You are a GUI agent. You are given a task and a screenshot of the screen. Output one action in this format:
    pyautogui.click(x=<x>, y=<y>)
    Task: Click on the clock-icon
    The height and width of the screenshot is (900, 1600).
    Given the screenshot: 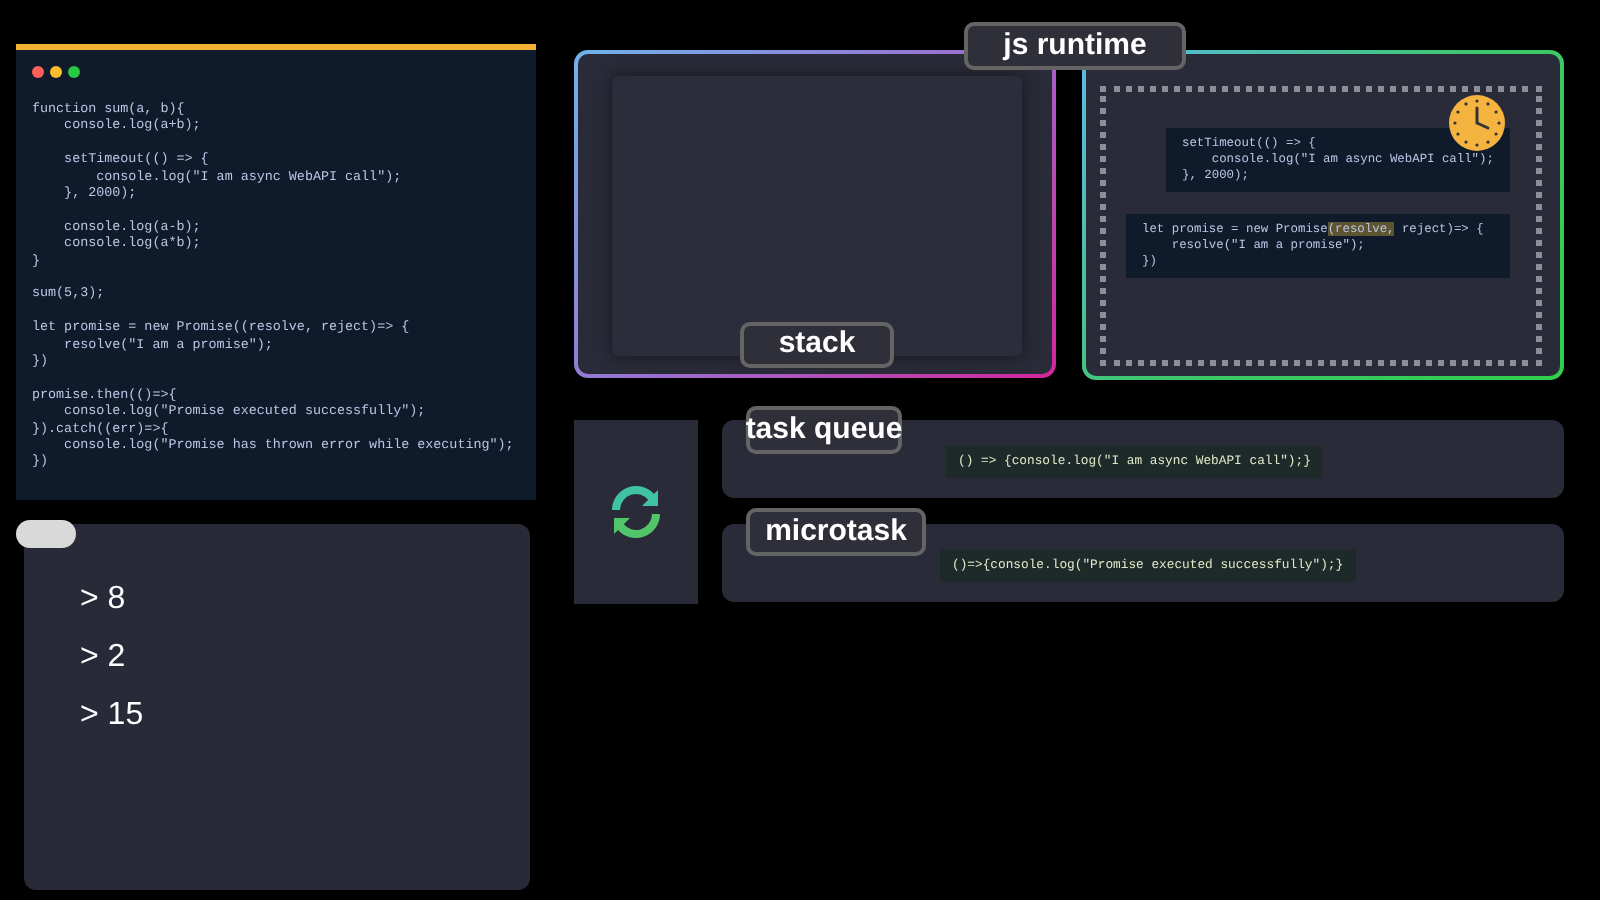 What is the action you would take?
    pyautogui.click(x=1477, y=123)
    